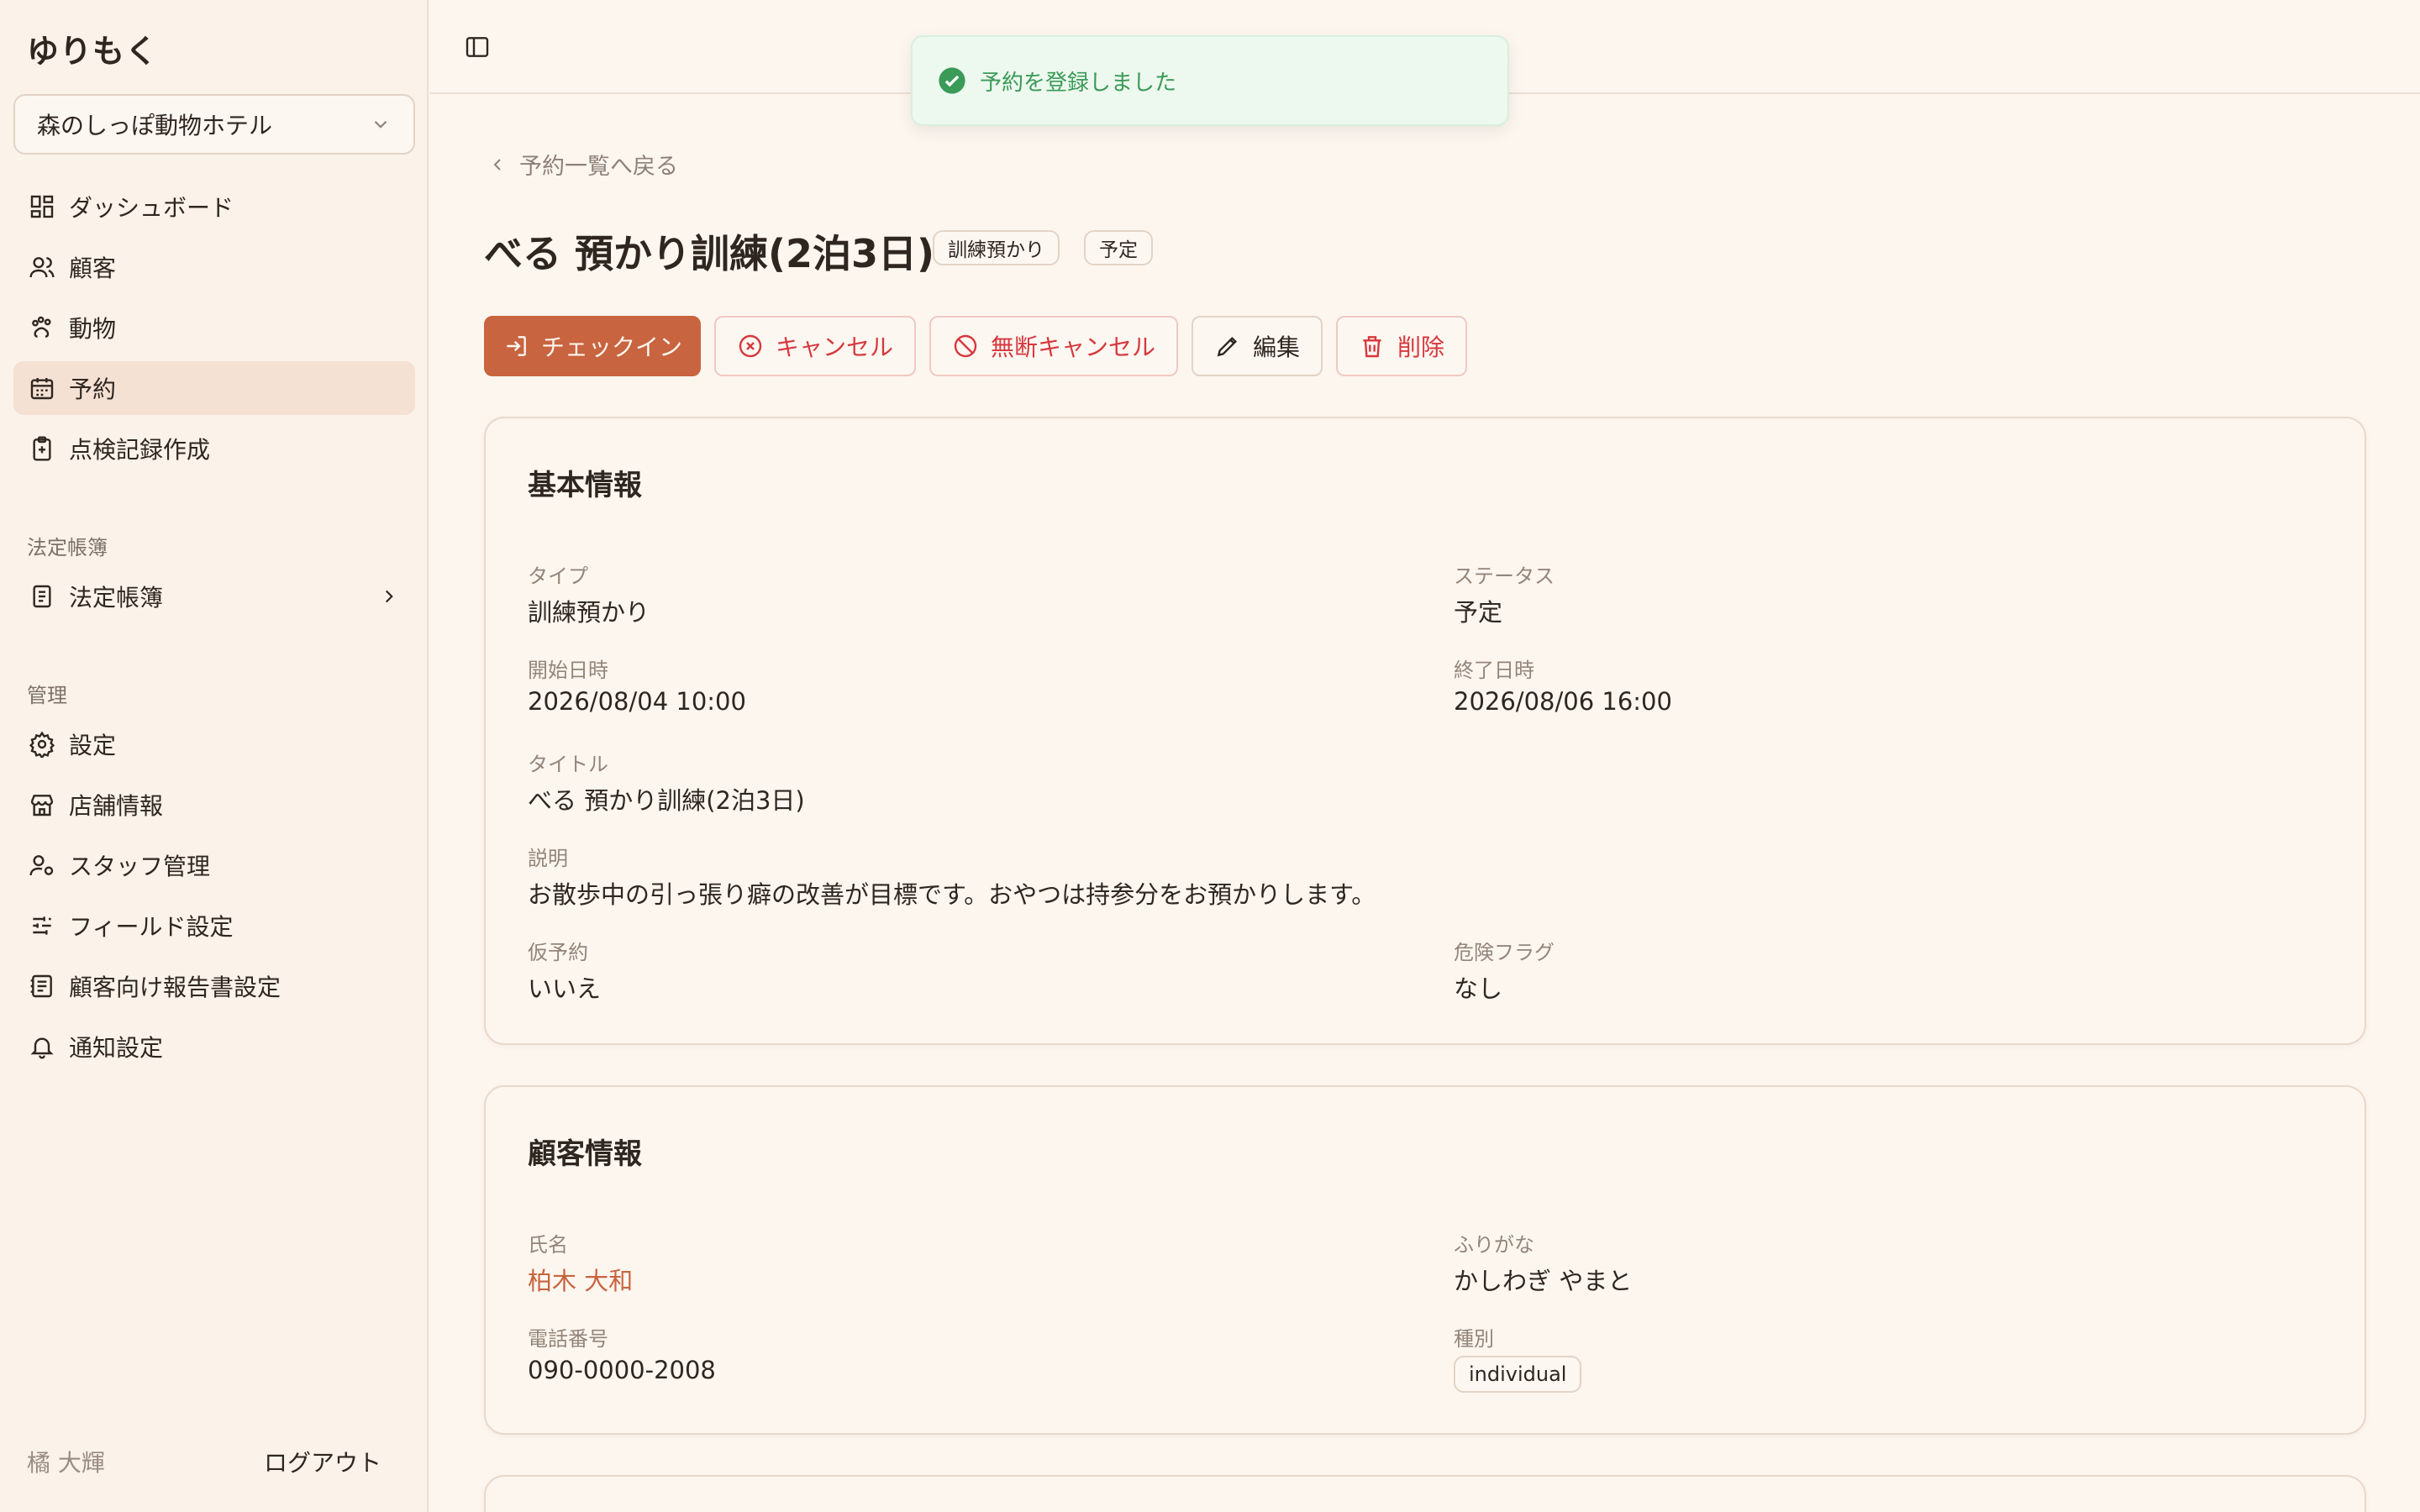 The height and width of the screenshot is (1512, 2420). What do you see at coordinates (42, 206) in the screenshot?
I see `dashboard-icon` at bounding box center [42, 206].